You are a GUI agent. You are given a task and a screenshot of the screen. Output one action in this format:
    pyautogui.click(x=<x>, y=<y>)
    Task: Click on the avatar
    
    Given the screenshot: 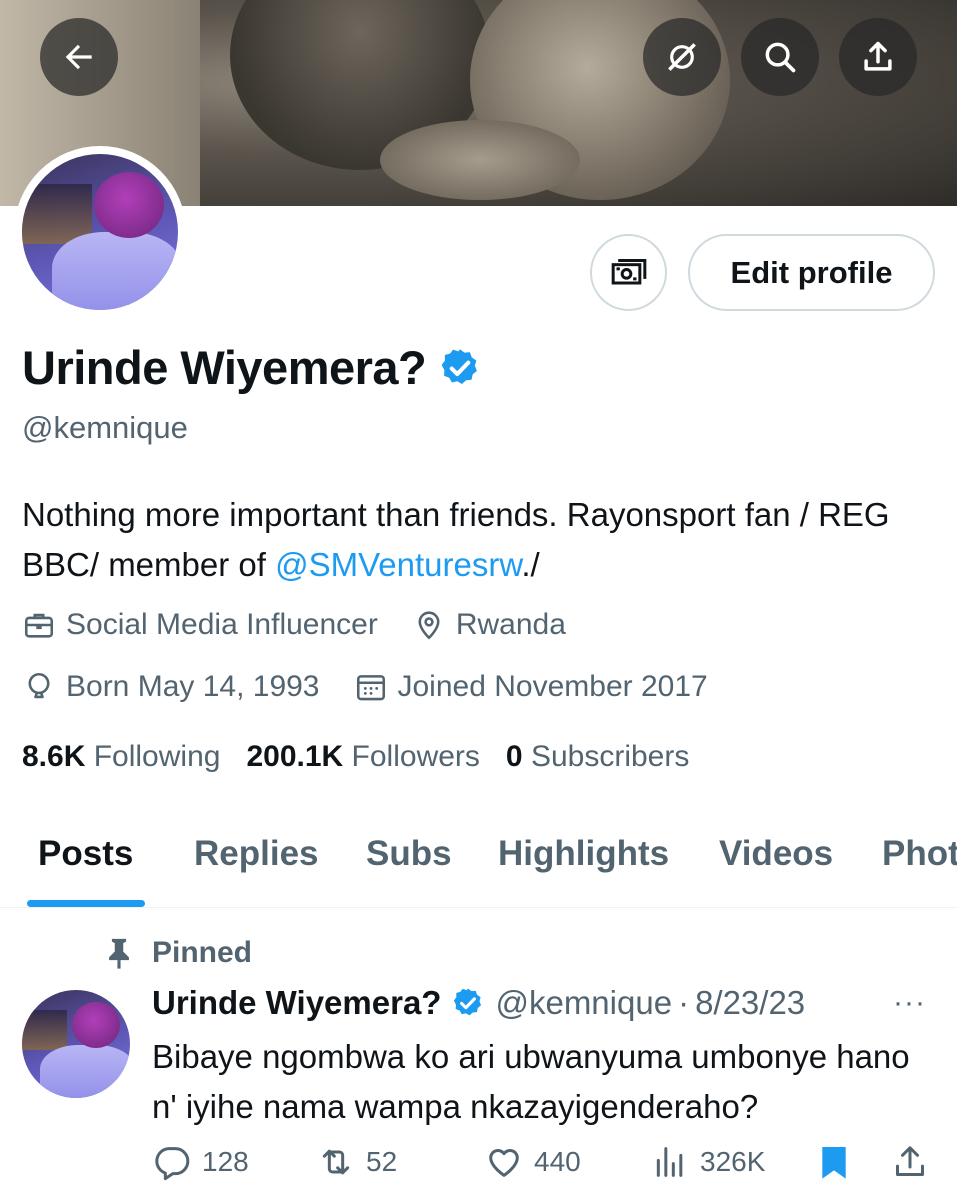 What is the action you would take?
    pyautogui.click(x=100, y=232)
    